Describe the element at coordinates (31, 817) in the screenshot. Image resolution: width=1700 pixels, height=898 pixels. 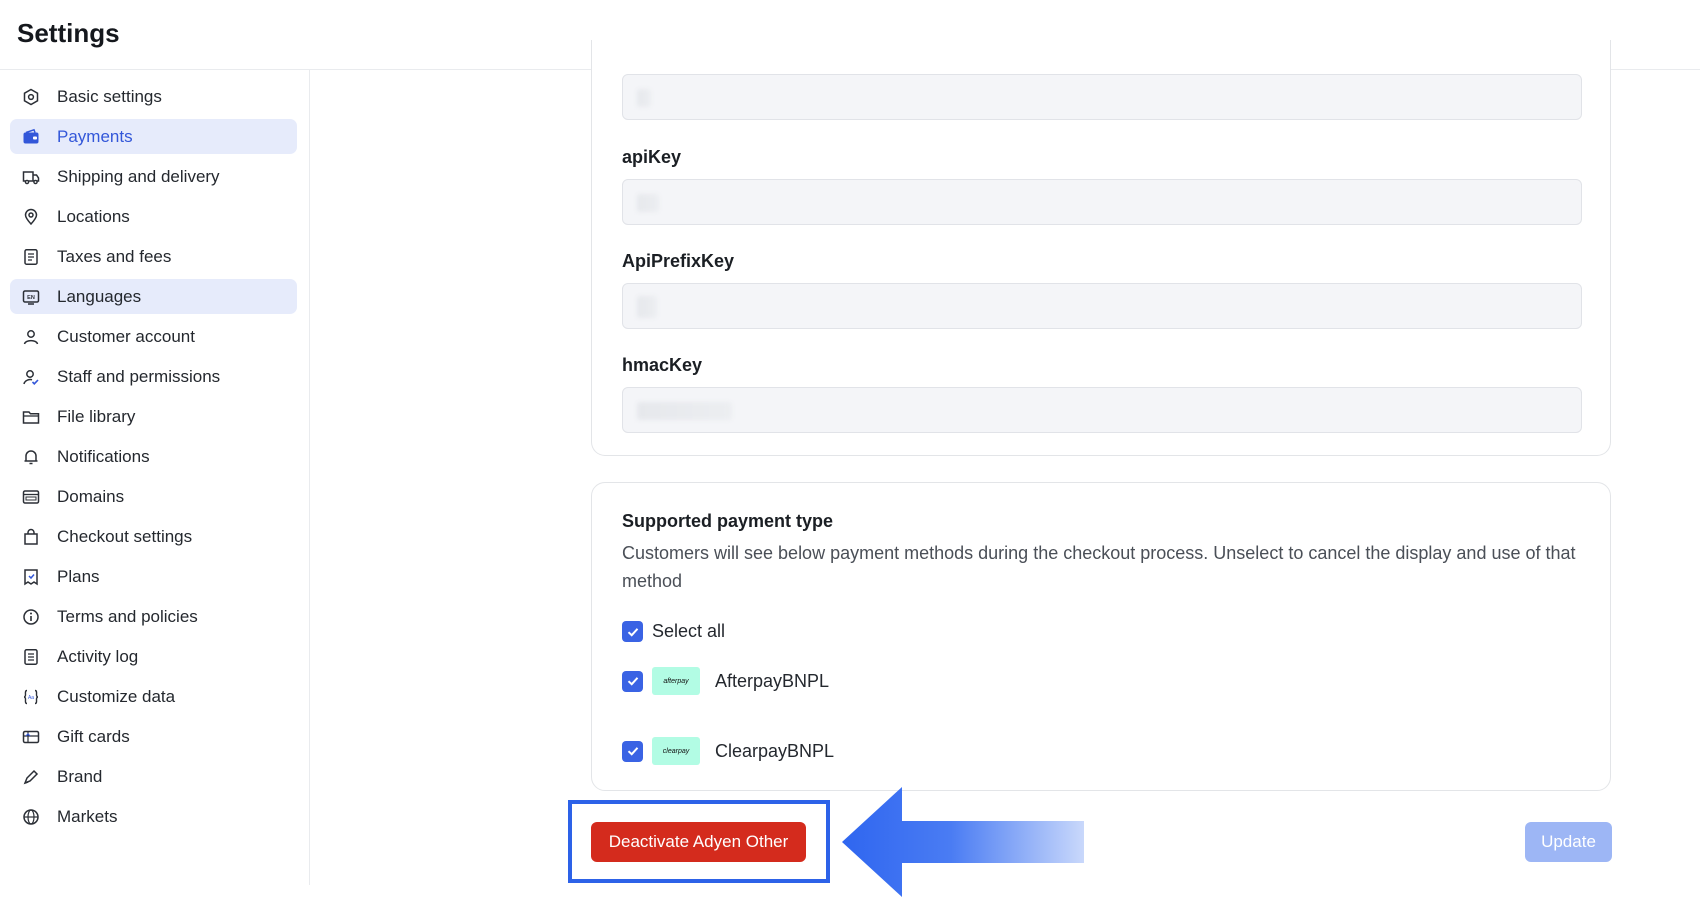
I see `globe-icon` at that location.